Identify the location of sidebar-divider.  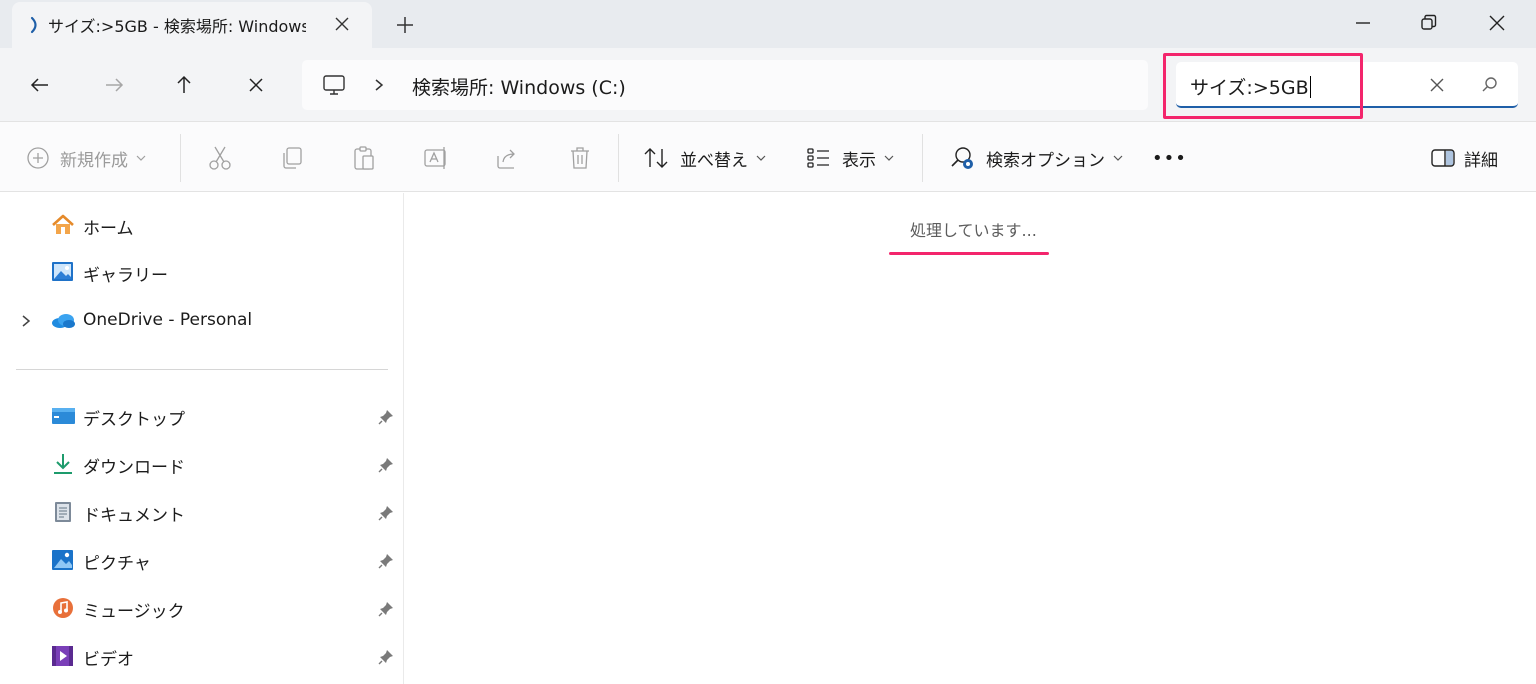
(202, 369).